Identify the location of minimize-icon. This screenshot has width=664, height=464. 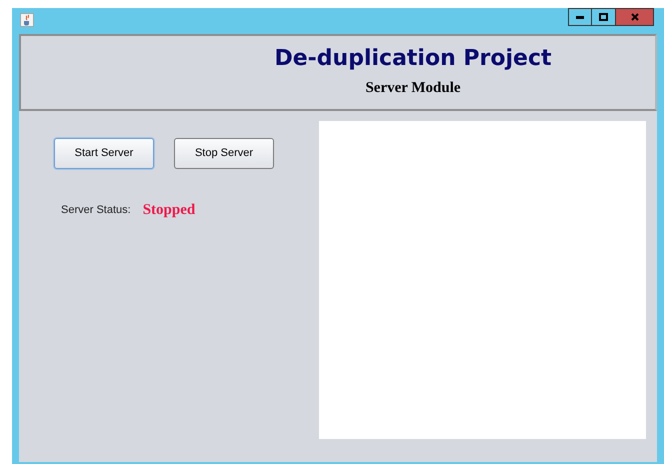
(580, 17).